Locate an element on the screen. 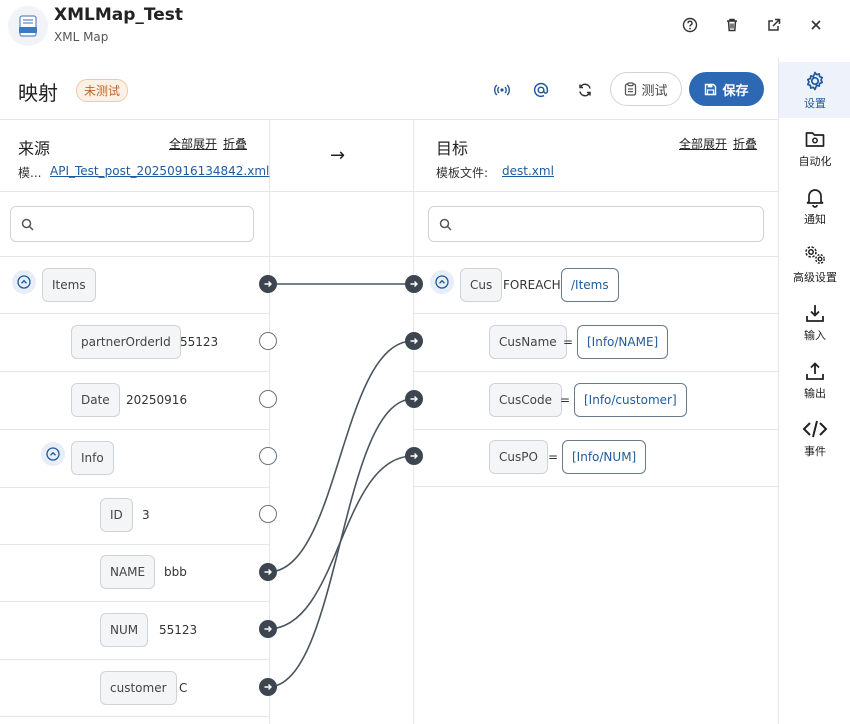  sidebar-item-label: 通知 is located at coordinates (815, 219).